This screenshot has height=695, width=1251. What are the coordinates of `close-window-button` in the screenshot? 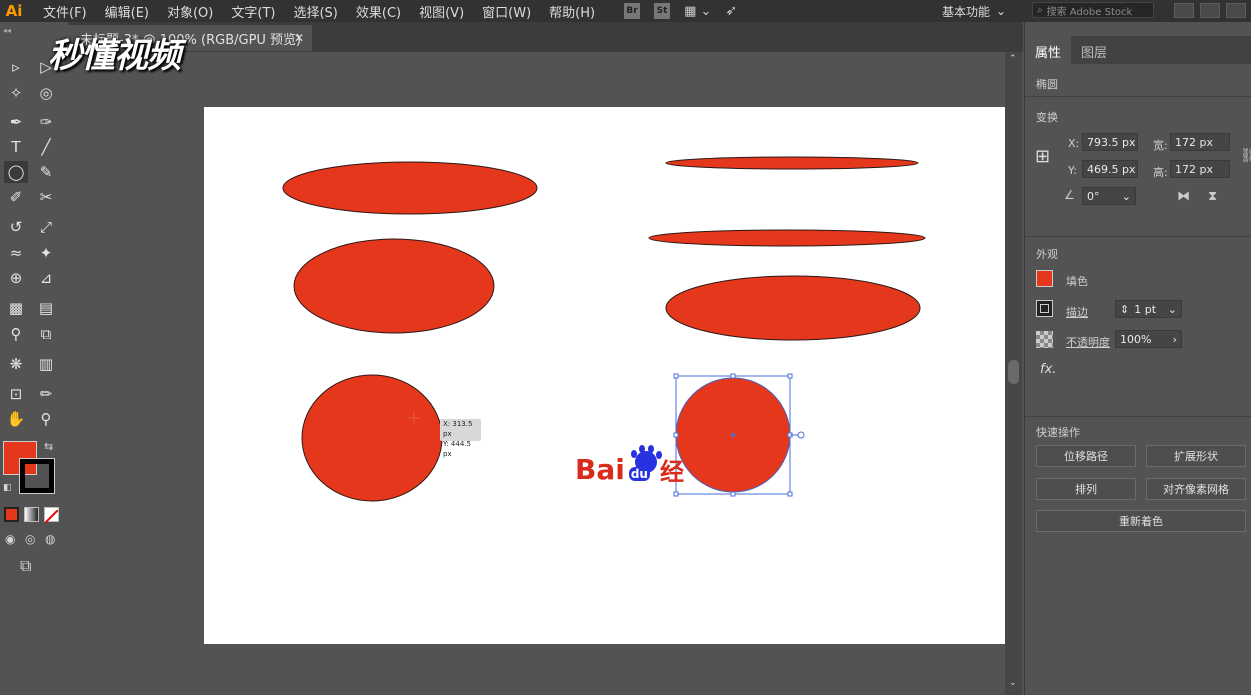 It's located at (1236, 10).